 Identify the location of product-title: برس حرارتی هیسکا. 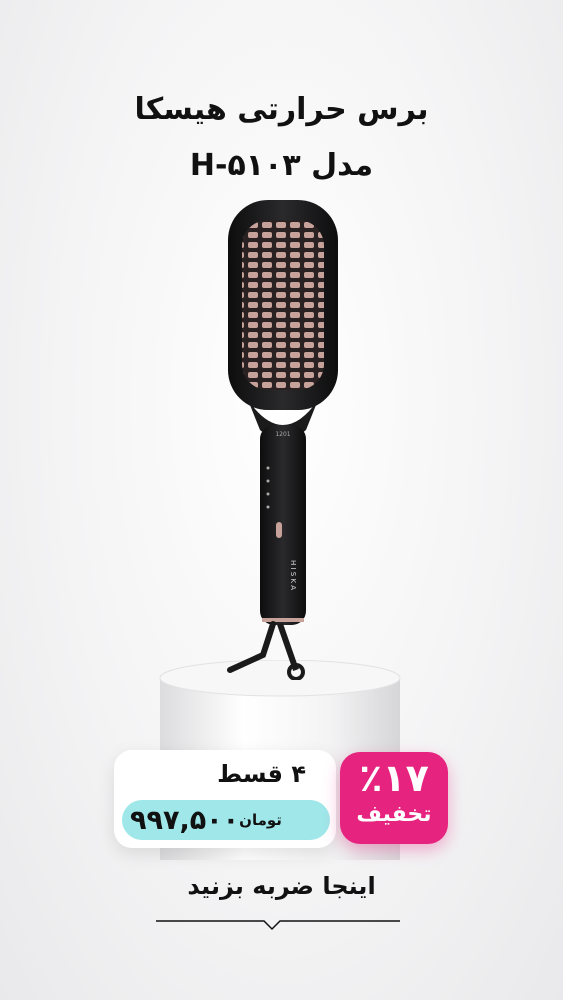
(281, 109).